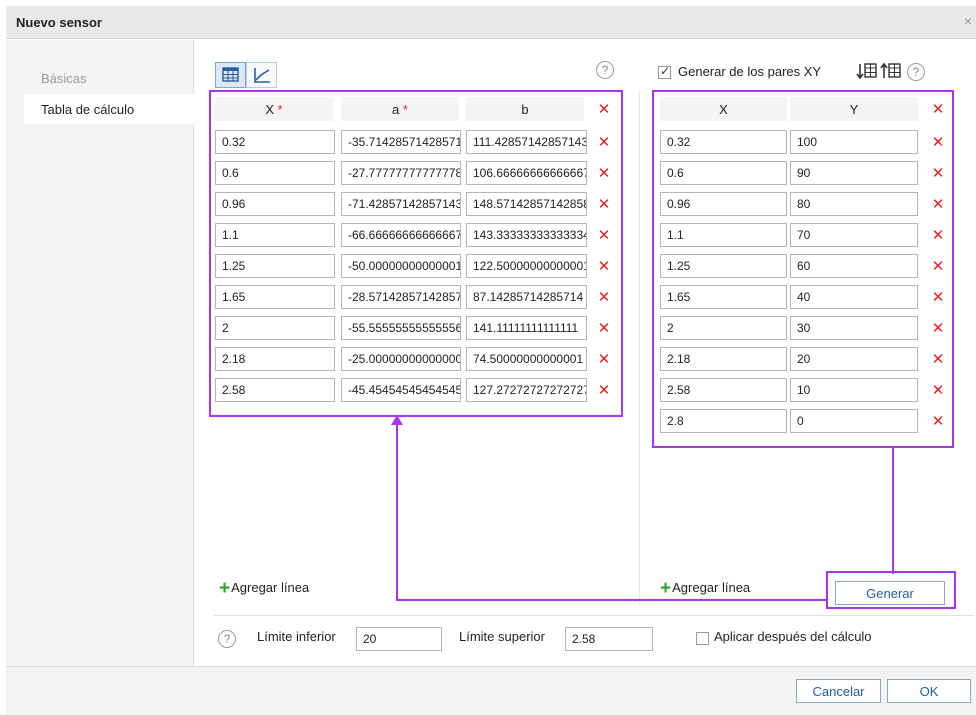  What do you see at coordinates (275, 359) in the screenshot?
I see `calc-x-input: 2.18` at bounding box center [275, 359].